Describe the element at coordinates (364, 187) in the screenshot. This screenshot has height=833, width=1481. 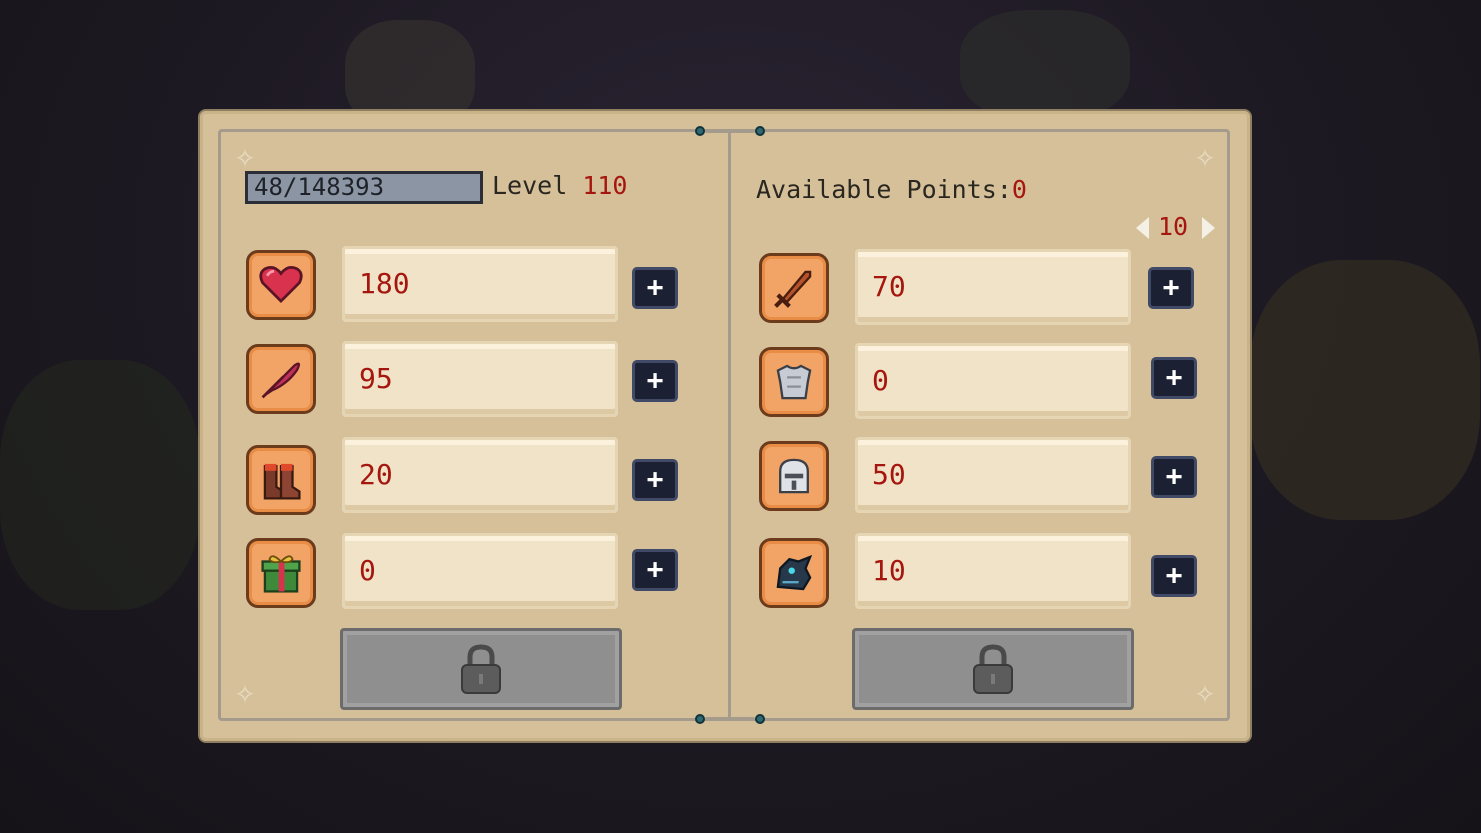
I see `xp-progress-bar: 48/148393` at that location.